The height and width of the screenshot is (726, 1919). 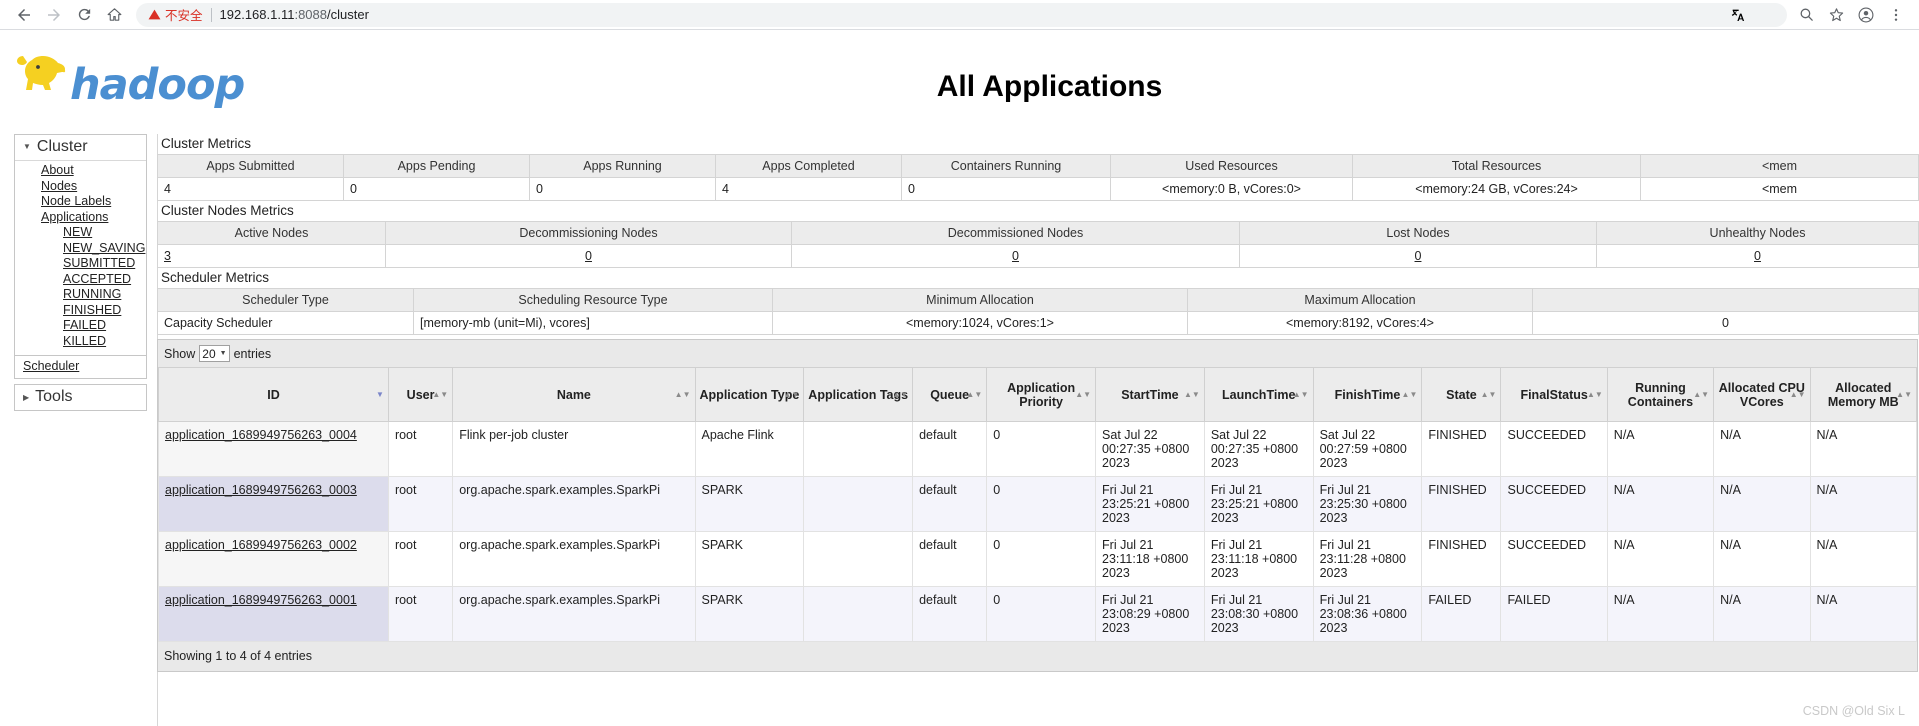 I want to click on cell-launch-time: Fri Jul 21 23:25:21 +0800 2023, so click(x=1258, y=504).